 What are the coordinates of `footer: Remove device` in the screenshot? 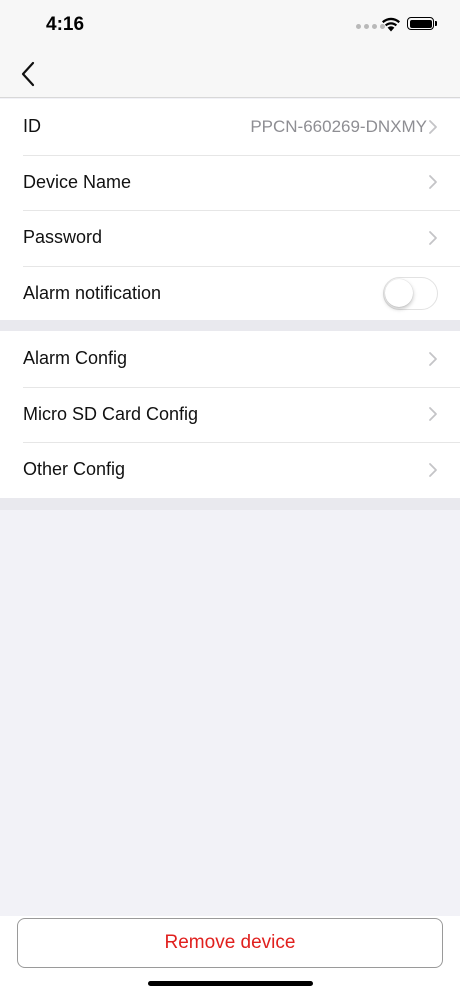 It's located at (230, 956).